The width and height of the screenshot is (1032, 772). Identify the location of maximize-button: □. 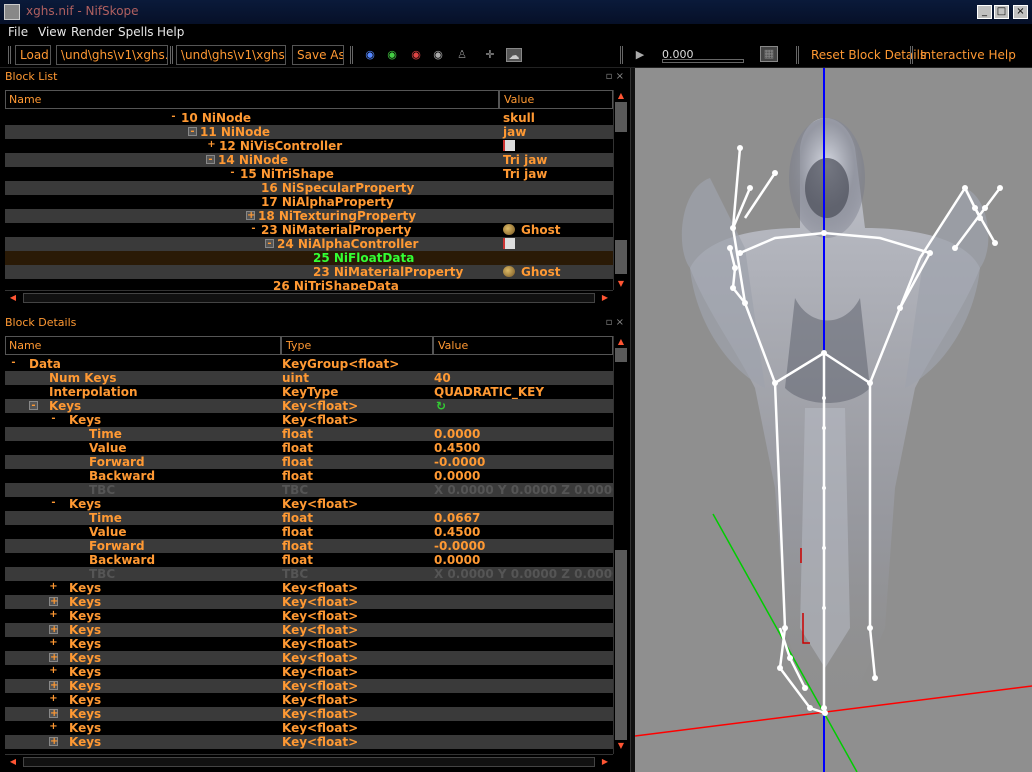
(1001, 12).